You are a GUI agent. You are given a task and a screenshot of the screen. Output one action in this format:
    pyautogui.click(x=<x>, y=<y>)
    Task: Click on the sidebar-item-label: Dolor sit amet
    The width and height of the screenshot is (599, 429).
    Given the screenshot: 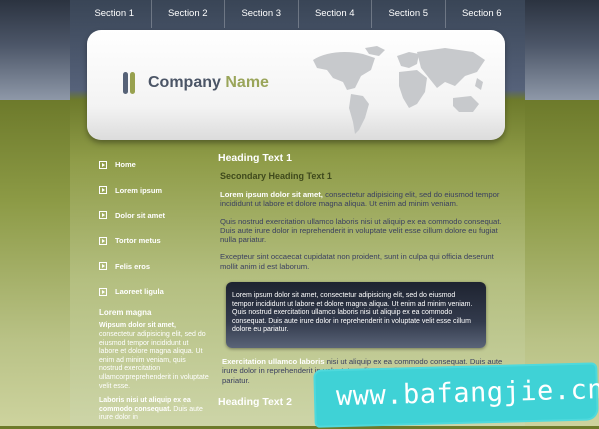 What is the action you would take?
    pyautogui.click(x=140, y=215)
    